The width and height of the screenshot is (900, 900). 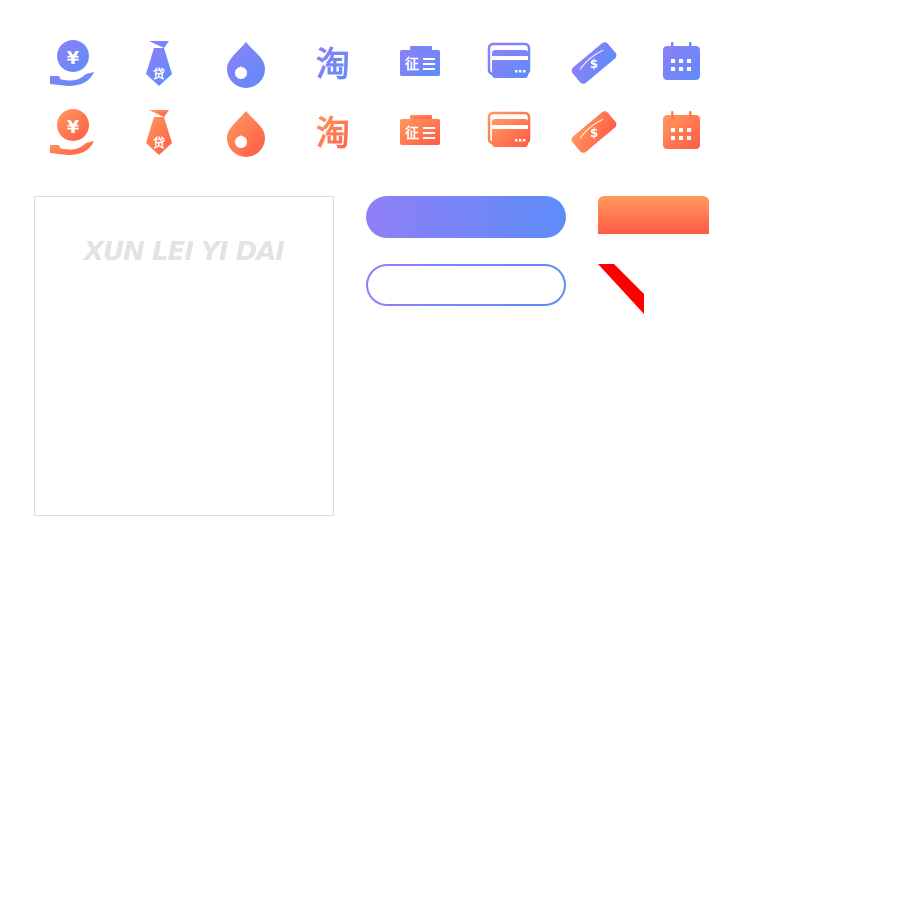 What do you see at coordinates (466, 285) in the screenshot?
I see `gradient-outline-button` at bounding box center [466, 285].